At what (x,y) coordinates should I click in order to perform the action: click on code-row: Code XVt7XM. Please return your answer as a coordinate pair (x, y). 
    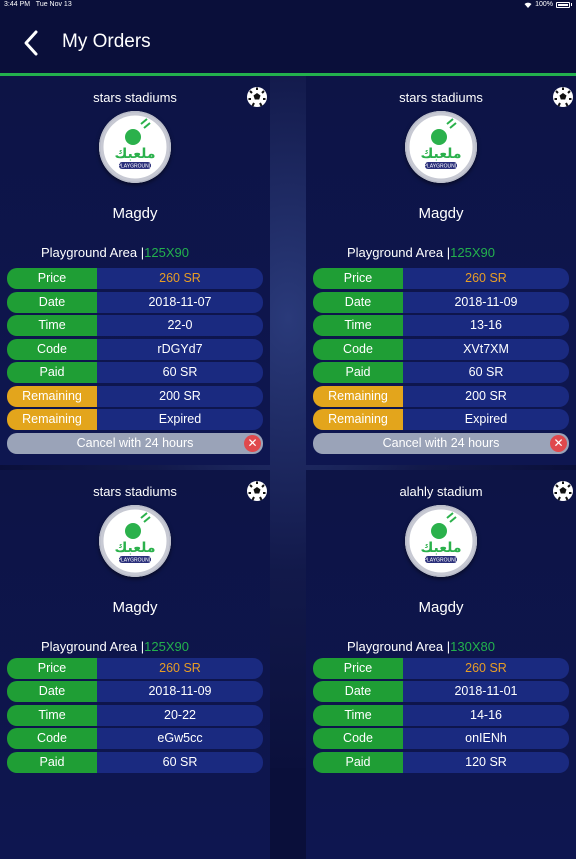
    Looking at the image, I should click on (441, 349).